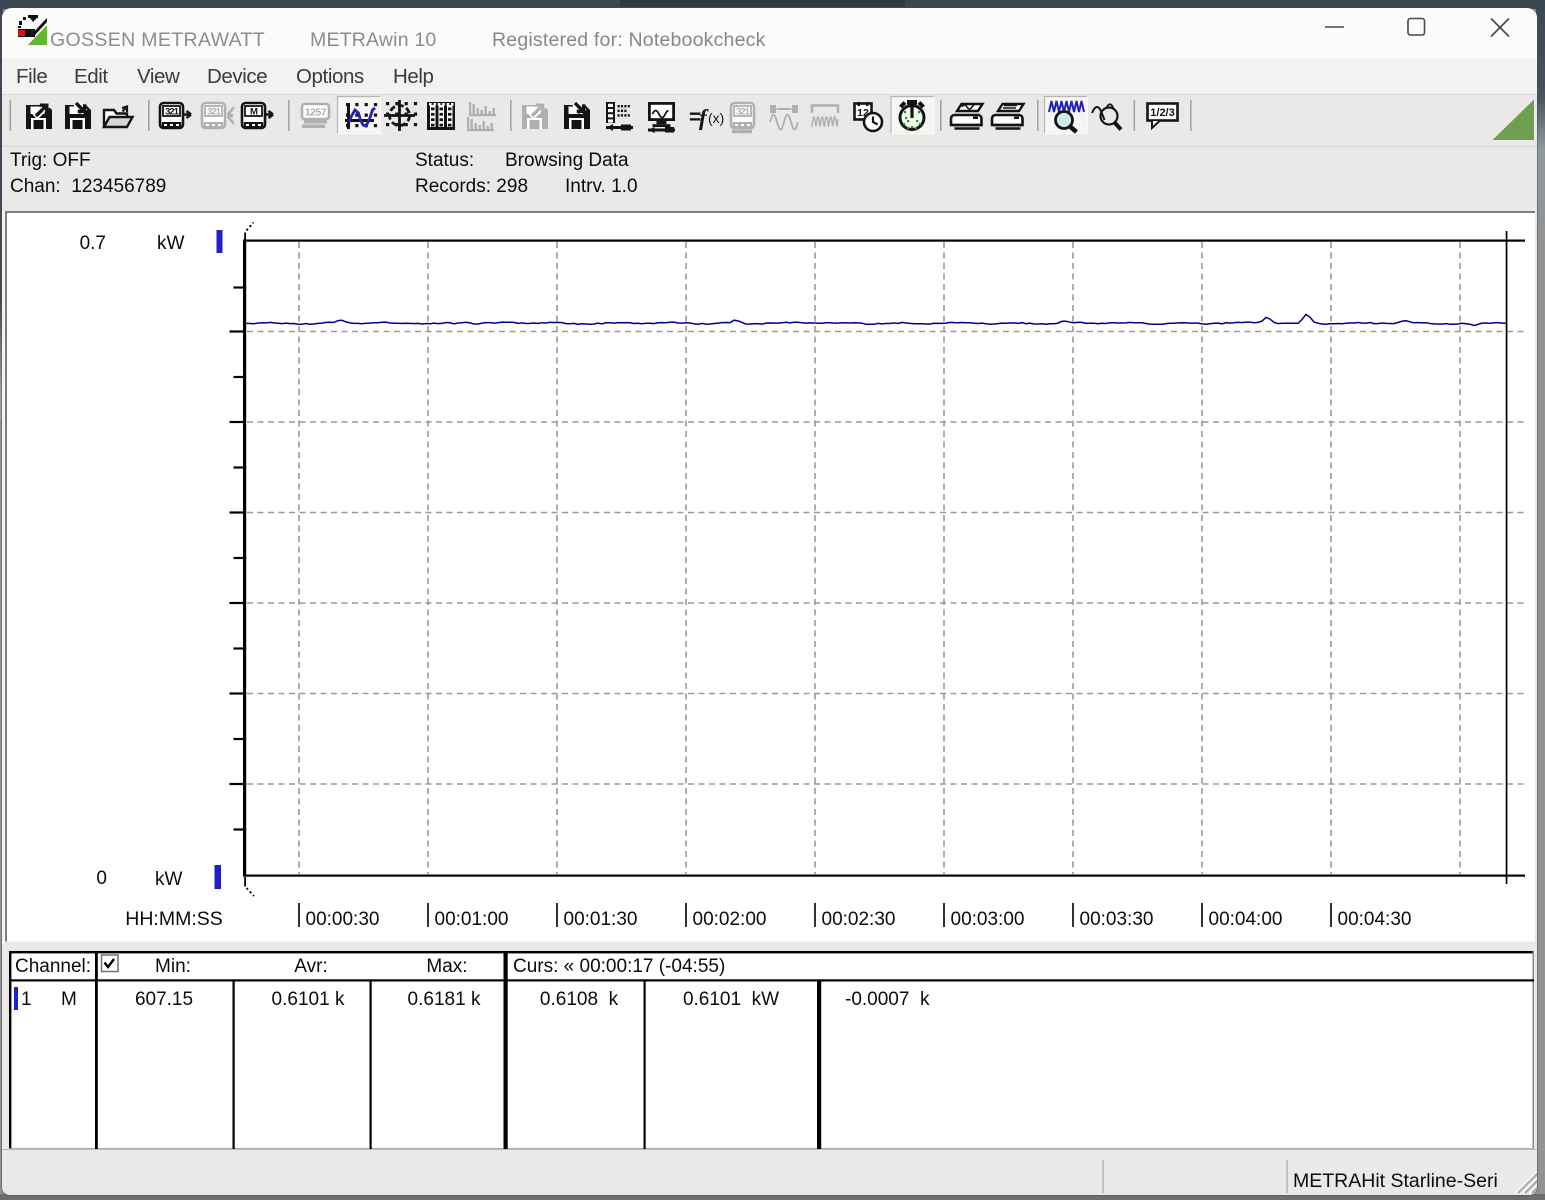  Describe the element at coordinates (173, 966) in the screenshot. I see `svg-text: Min:` at that location.